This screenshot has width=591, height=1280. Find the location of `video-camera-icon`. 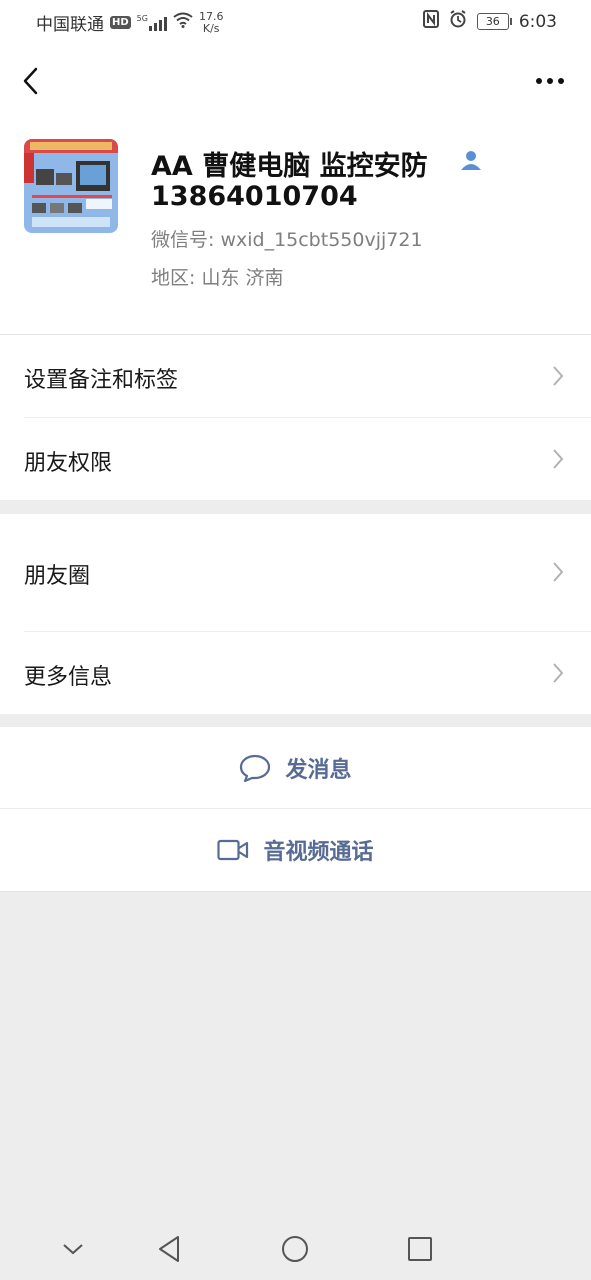

video-camera-icon is located at coordinates (233, 850).